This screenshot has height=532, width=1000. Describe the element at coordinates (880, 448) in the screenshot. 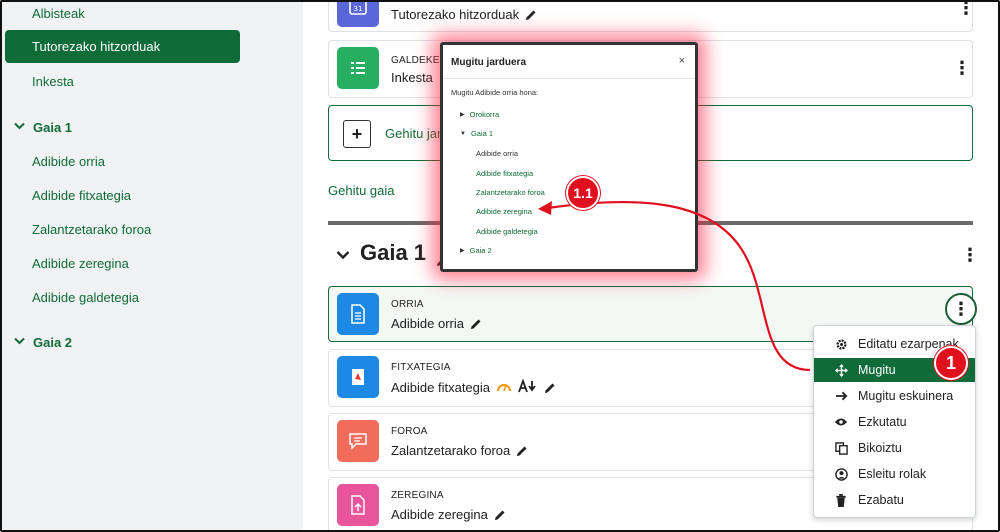

I see `menu-item-label: Bikoiztu` at that location.